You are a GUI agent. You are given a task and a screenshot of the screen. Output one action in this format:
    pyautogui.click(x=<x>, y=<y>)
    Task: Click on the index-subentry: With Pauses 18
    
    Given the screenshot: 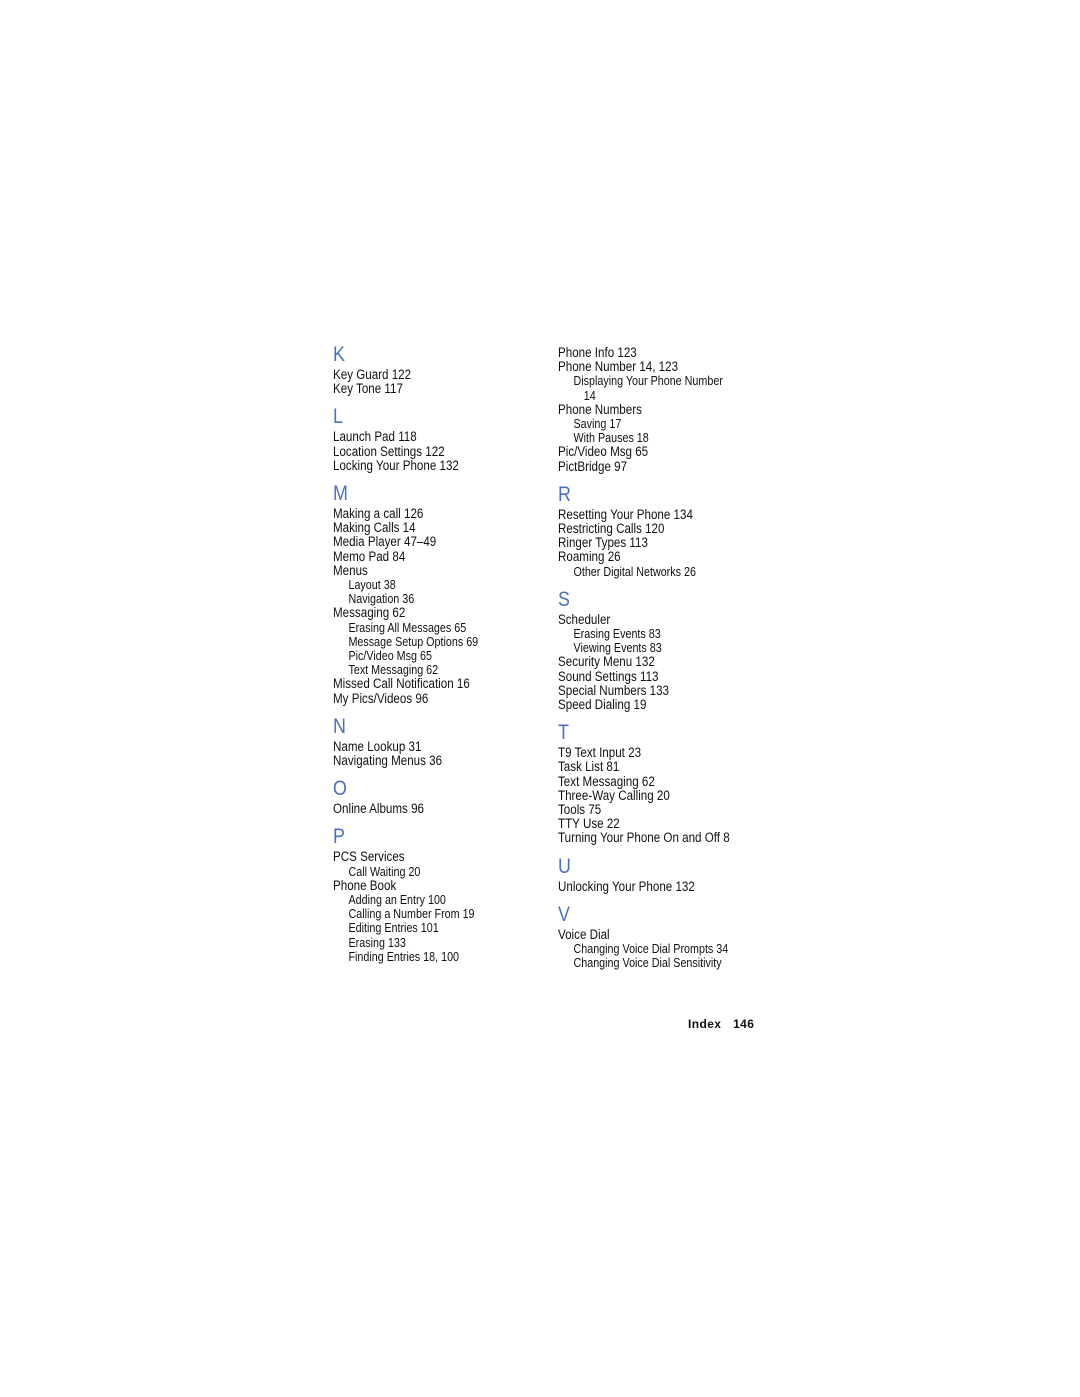 What is the action you would take?
    pyautogui.click(x=611, y=438)
    